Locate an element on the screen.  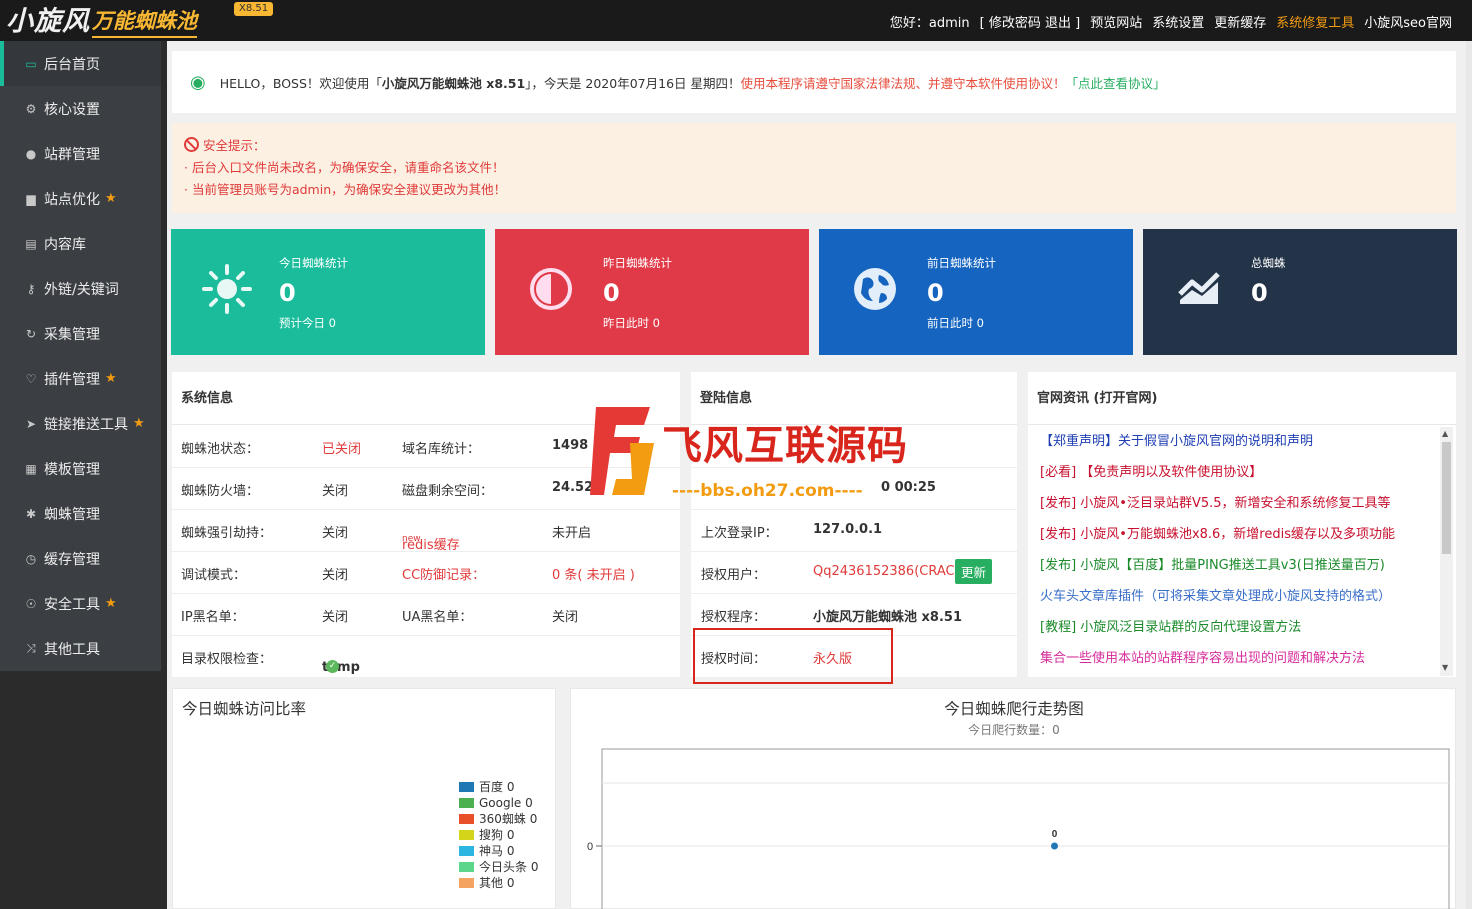
news-item: 【郑重声明】关于假冒小旋风官网的说明和声明 is located at coordinates (1242, 441).